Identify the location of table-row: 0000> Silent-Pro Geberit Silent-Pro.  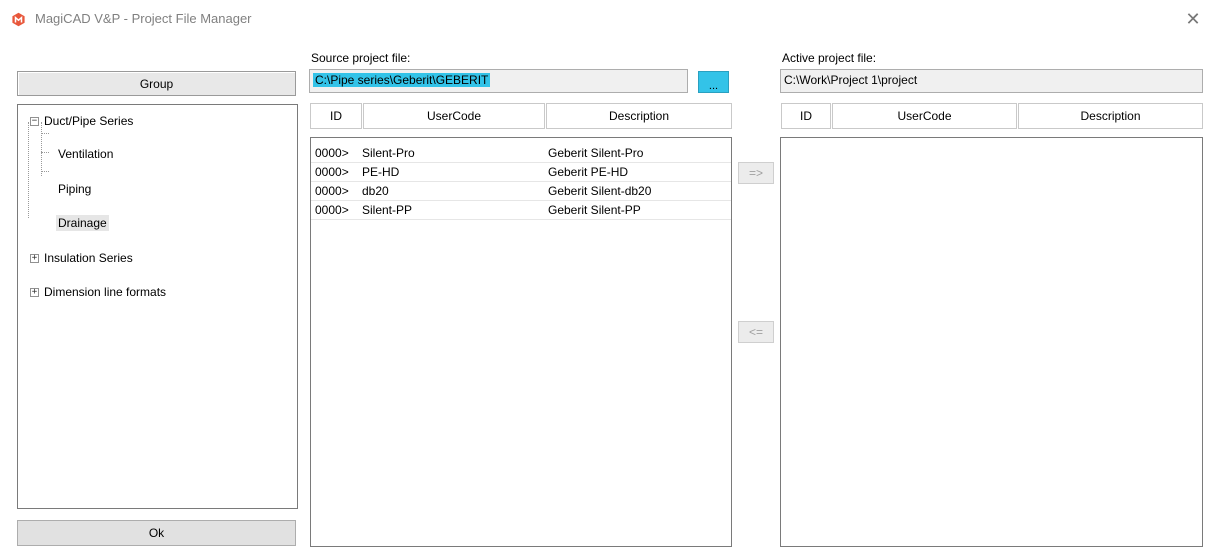
(521, 153).